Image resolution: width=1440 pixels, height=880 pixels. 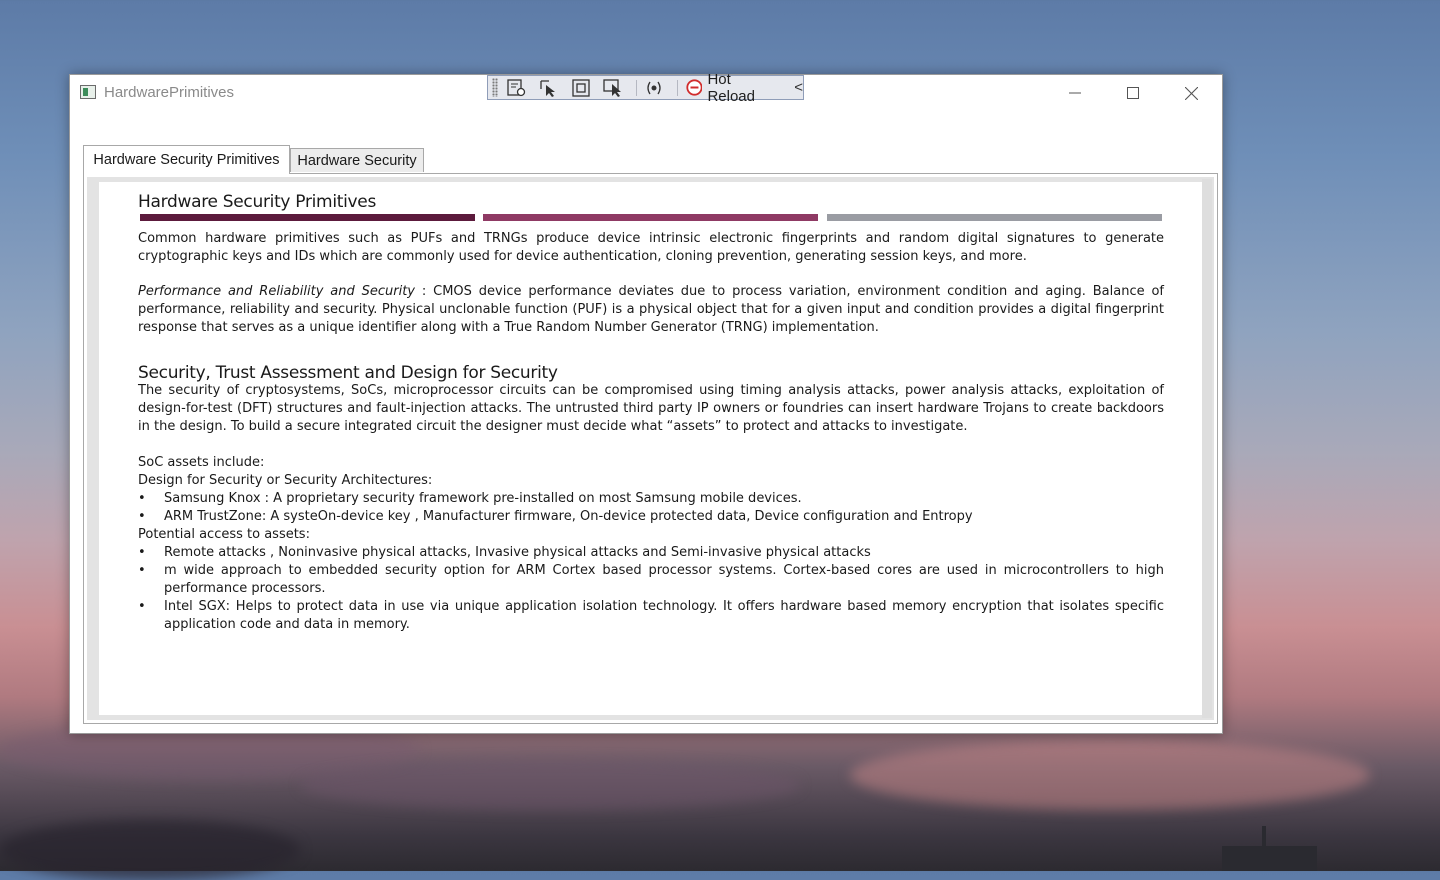 I want to click on maximize-button, so click(x=1133, y=93).